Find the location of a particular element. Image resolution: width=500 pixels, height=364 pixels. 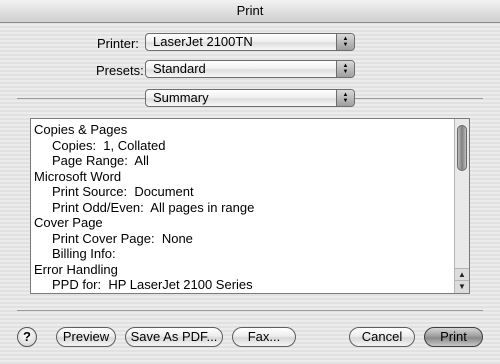

printer-value: LaserJet 2100TN is located at coordinates (203, 41).